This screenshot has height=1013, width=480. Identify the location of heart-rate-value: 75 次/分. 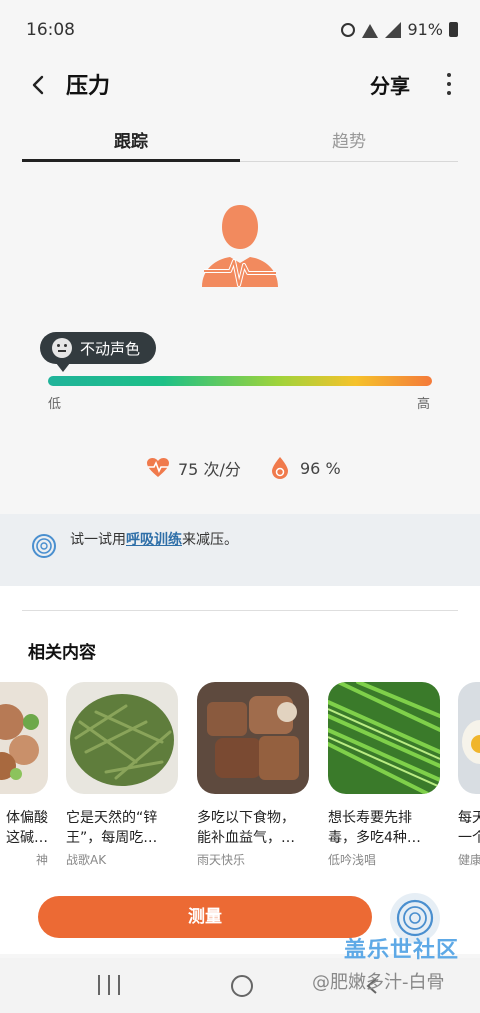
(209, 469).